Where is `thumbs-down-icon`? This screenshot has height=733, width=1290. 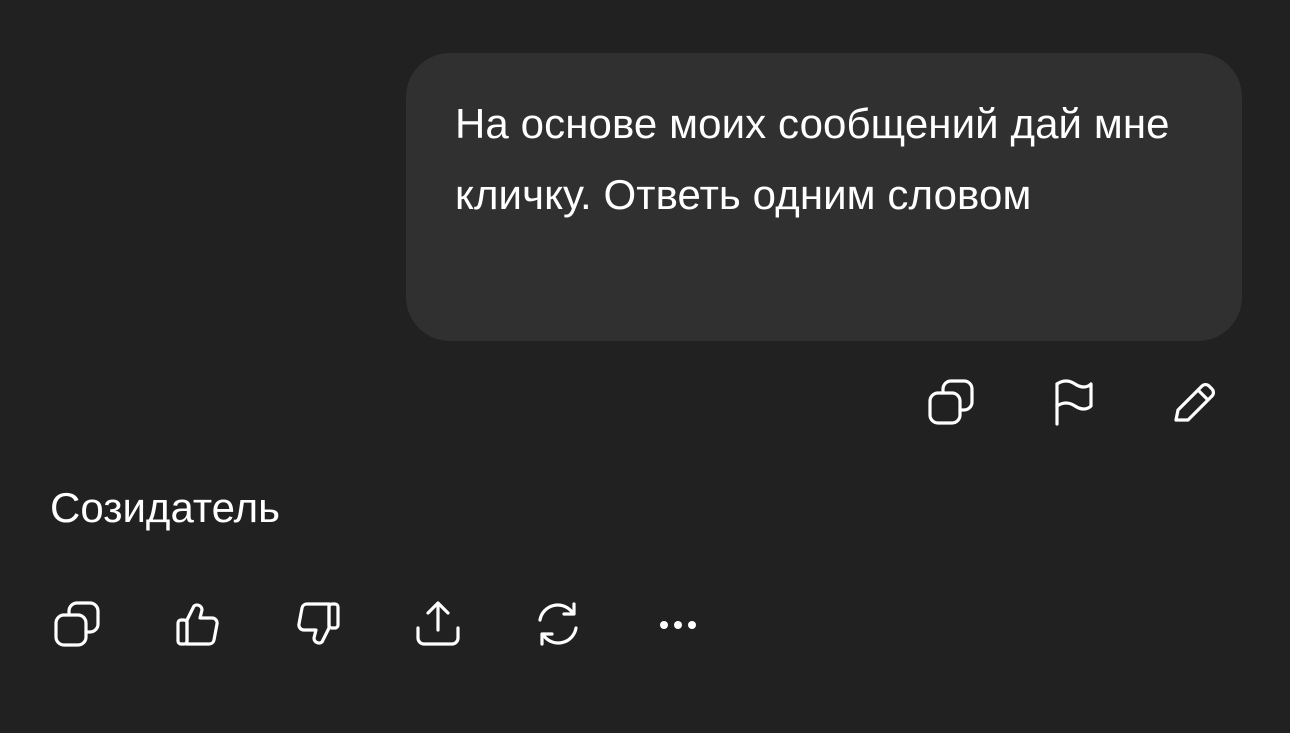 thumbs-down-icon is located at coordinates (318, 623).